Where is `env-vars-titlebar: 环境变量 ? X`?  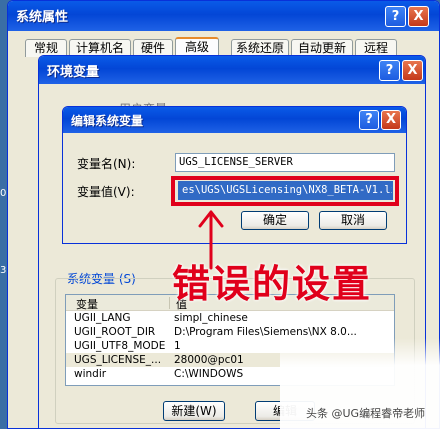 env-vars-titlebar: 环境变量 ? X is located at coordinates (232, 70).